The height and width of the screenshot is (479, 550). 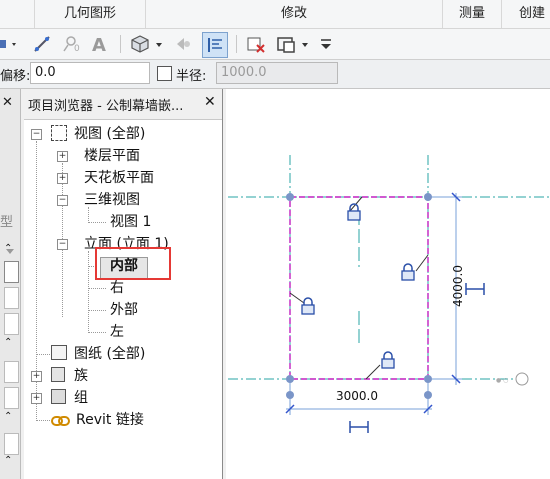 I want to click on properties-type-label: 型, so click(x=7, y=222).